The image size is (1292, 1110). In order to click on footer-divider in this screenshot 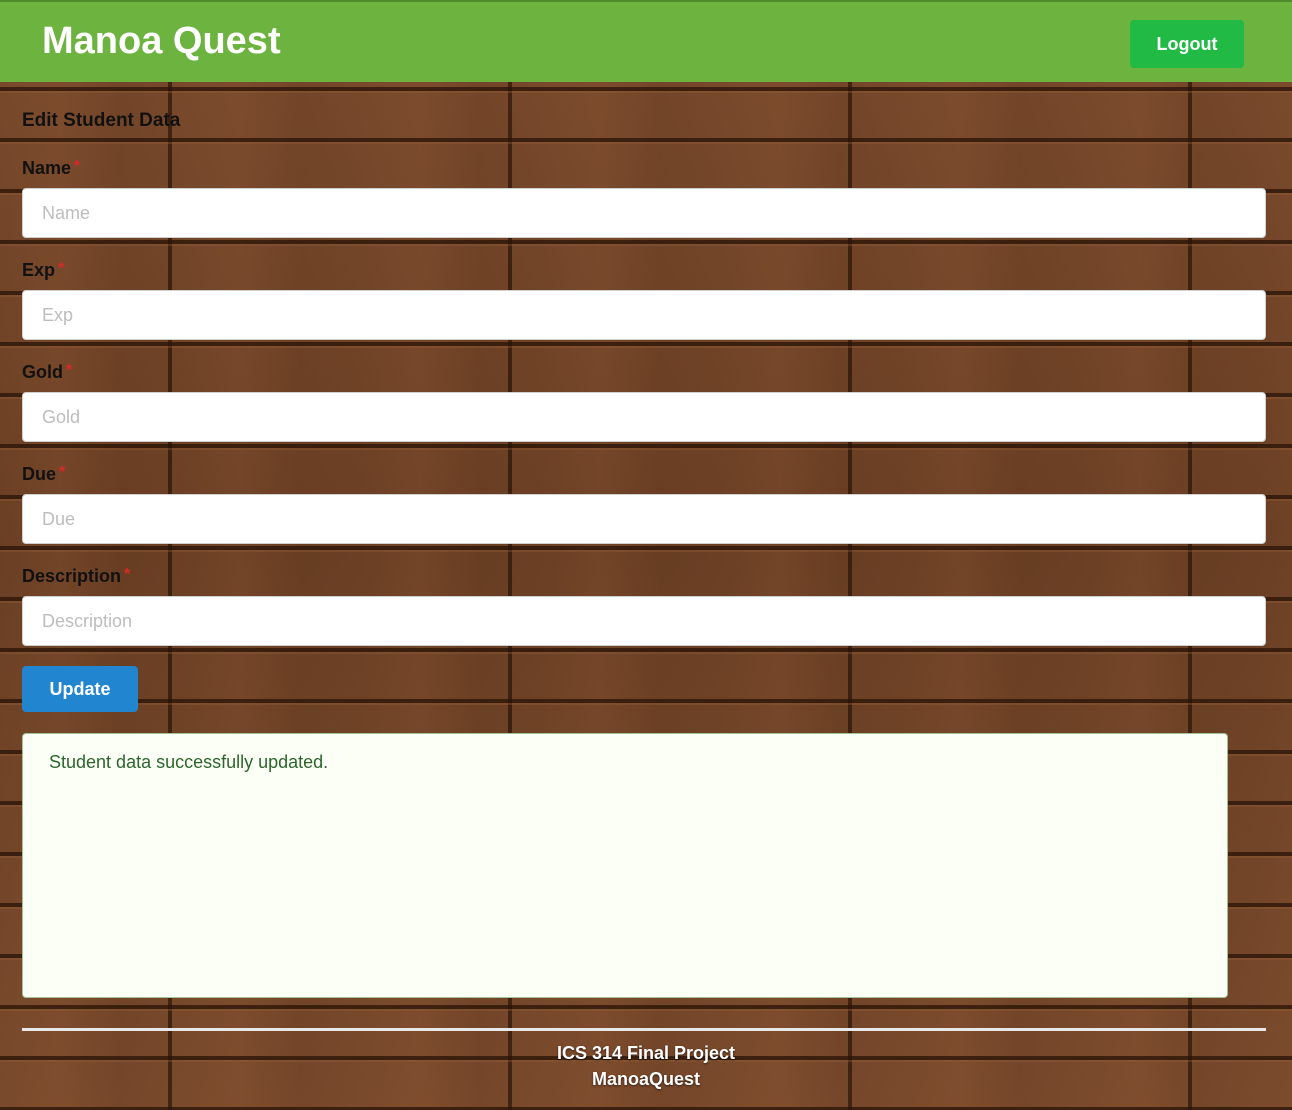, I will do `click(644, 1029)`.